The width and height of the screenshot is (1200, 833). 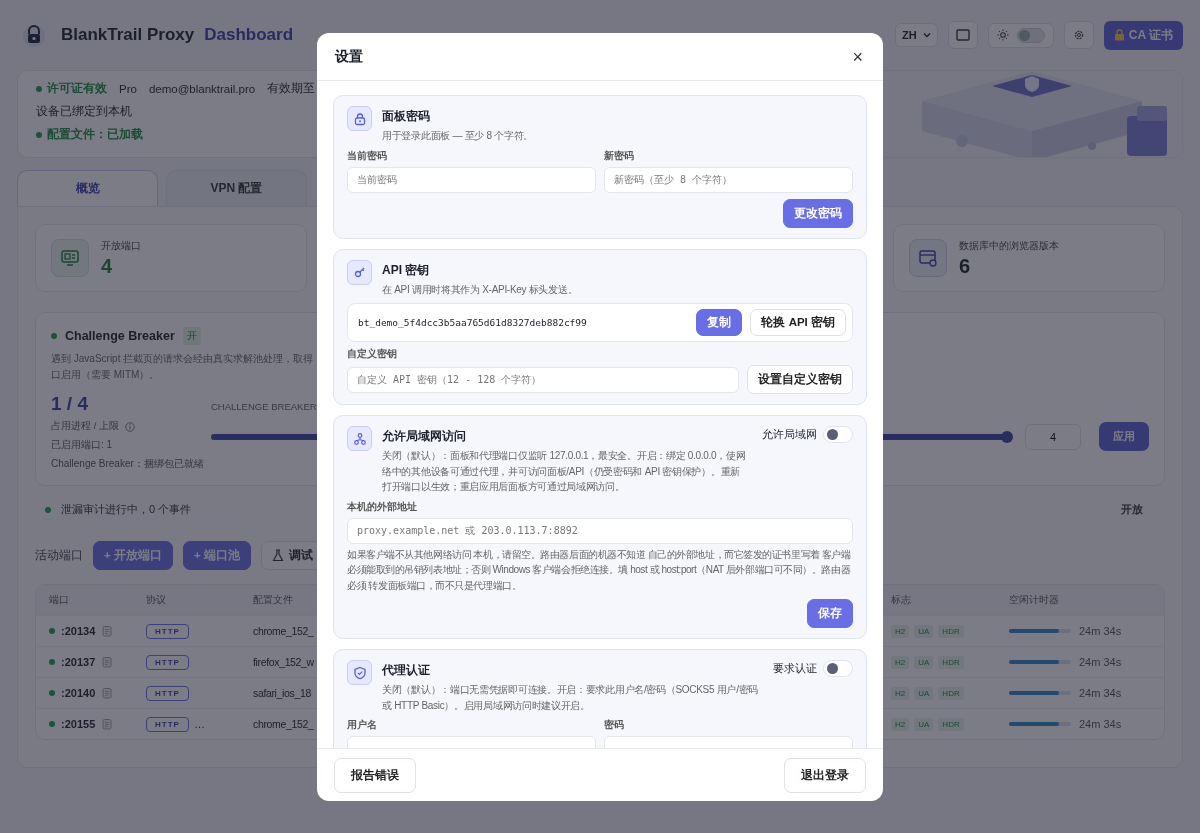 What do you see at coordinates (619, 156) in the screenshot?
I see `field-label: 新密码` at bounding box center [619, 156].